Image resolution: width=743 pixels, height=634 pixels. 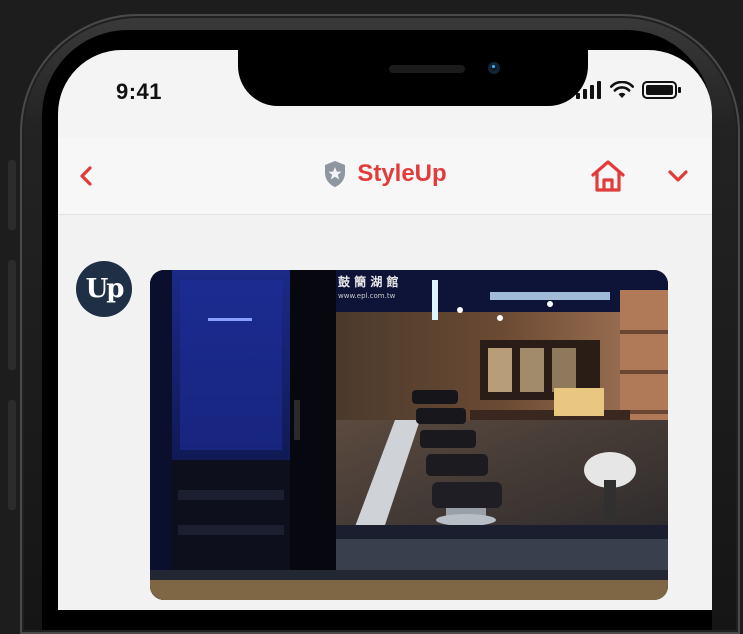 I want to click on front-camera, so click(x=494, y=68).